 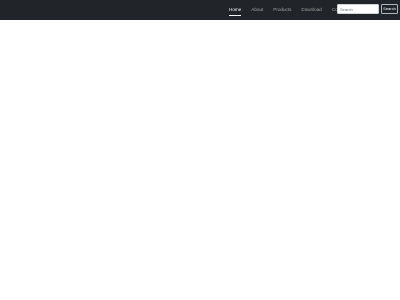 I want to click on search-form: Search, so click(x=367, y=9).